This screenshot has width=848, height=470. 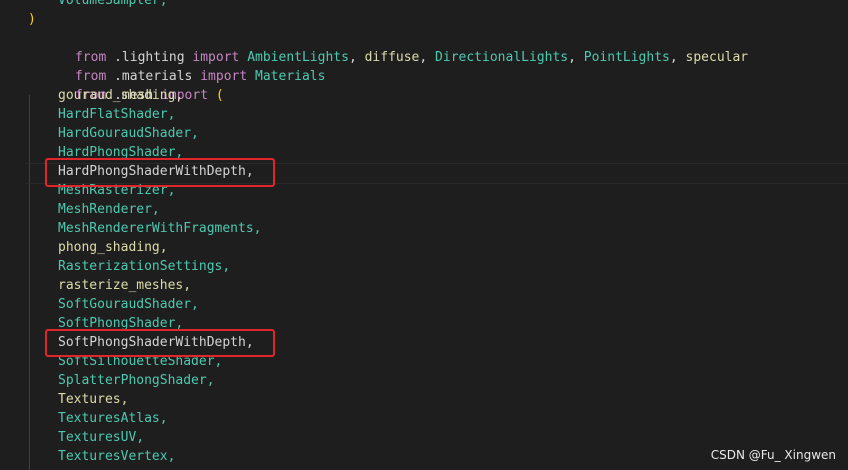 I want to click on code-line: rasterize_meshes,, so click(x=424, y=285).